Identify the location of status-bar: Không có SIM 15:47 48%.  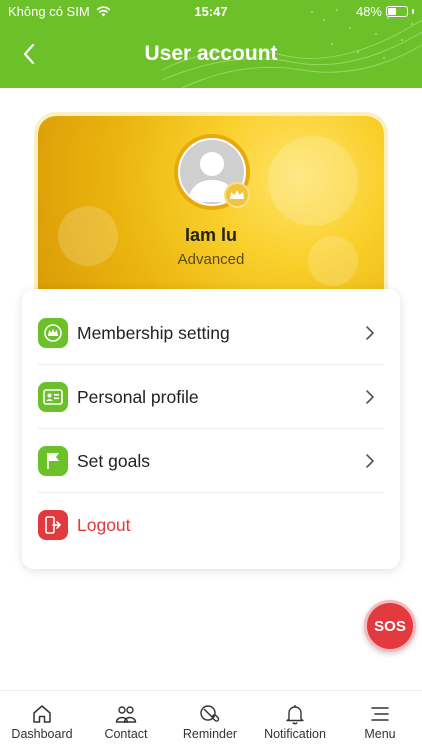
(211, 12).